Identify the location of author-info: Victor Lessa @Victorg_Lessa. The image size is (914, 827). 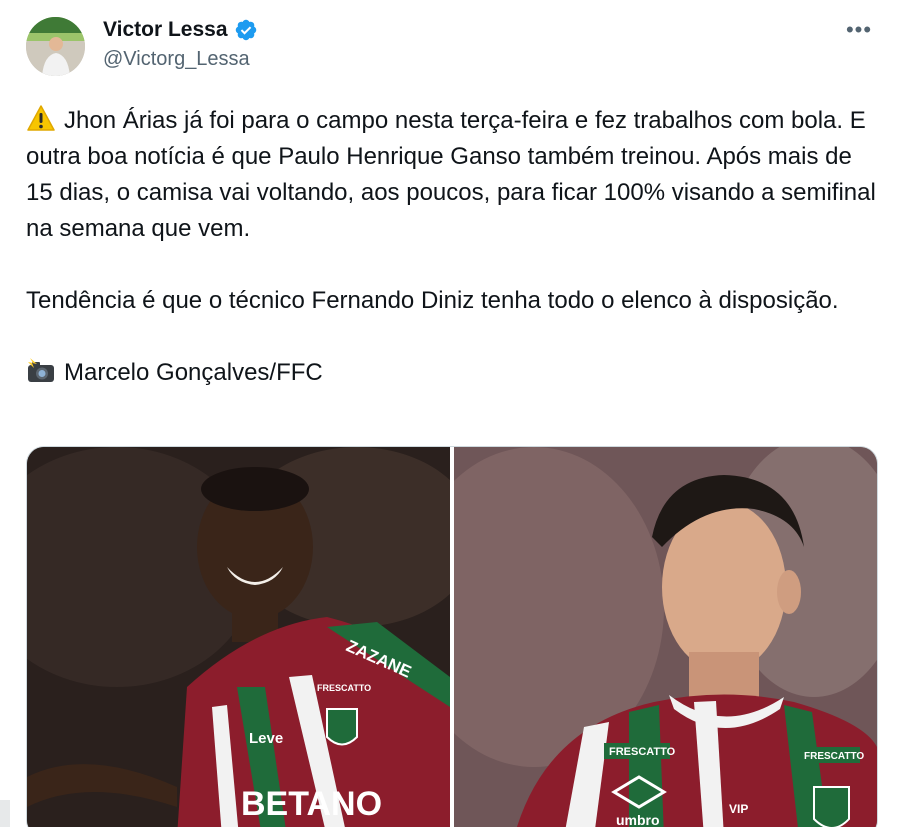
(180, 43).